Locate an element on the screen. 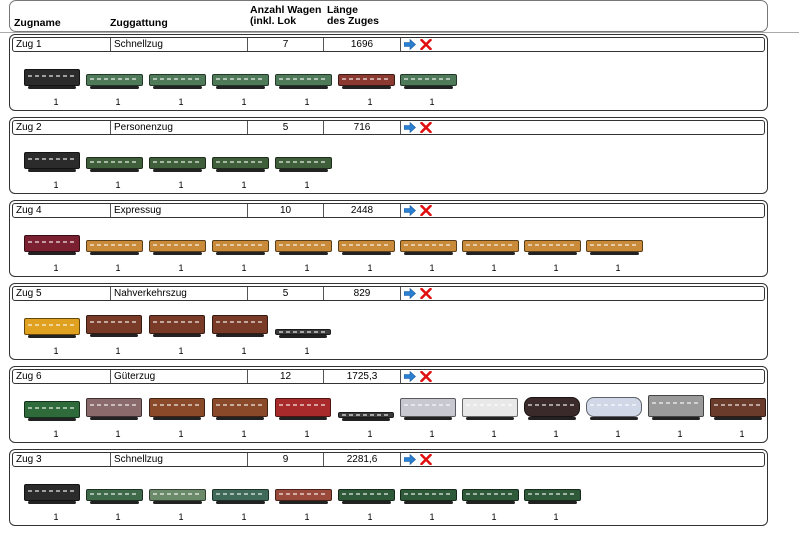 The height and width of the screenshot is (547, 799). train-type: Güterzug is located at coordinates (179, 376).